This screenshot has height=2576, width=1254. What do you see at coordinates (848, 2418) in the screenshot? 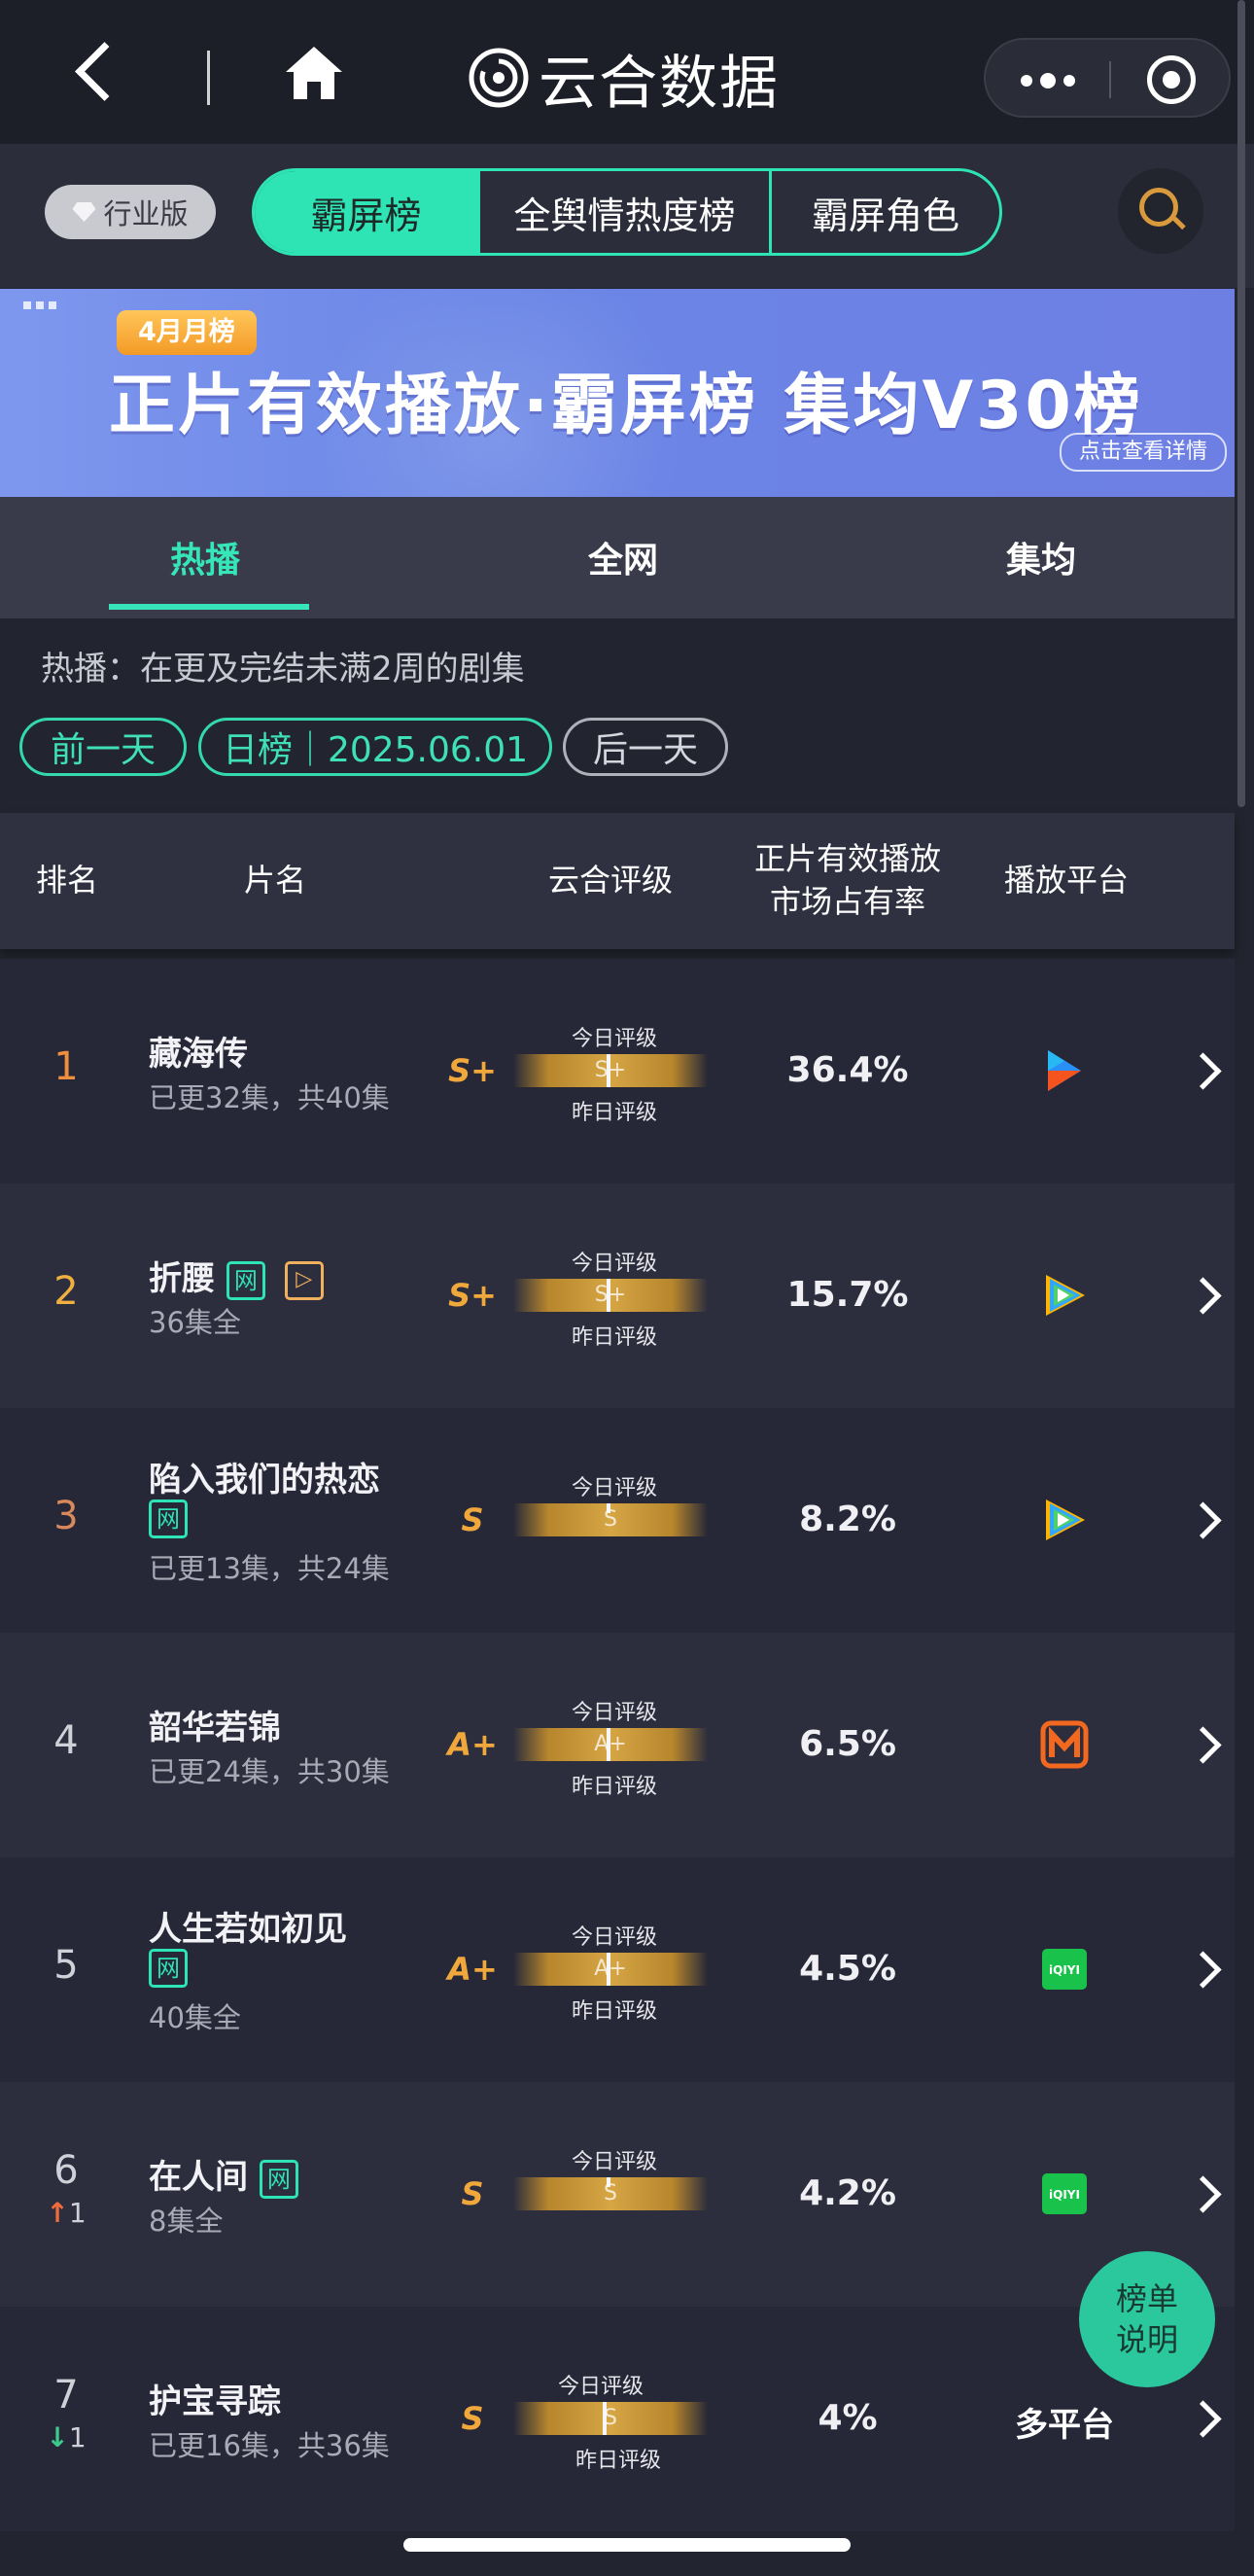
I see `market-share: 4%` at bounding box center [848, 2418].